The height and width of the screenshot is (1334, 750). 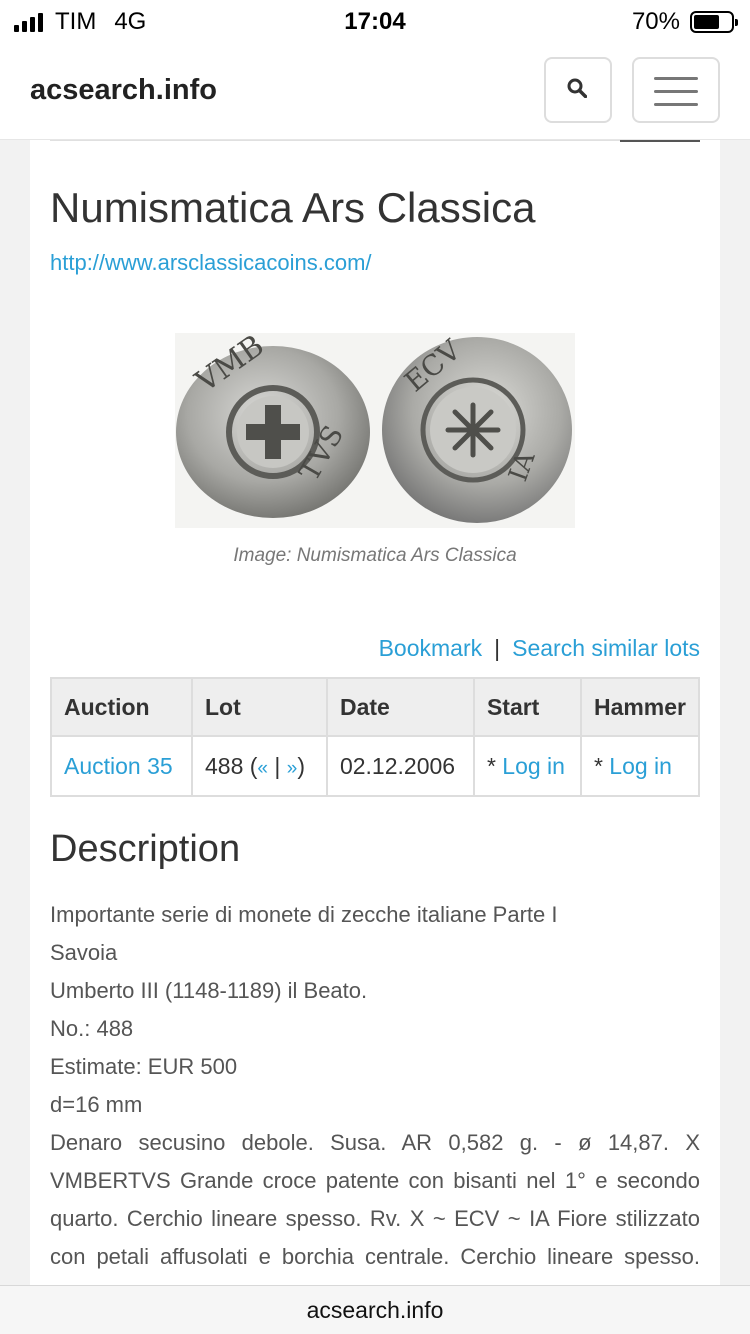 What do you see at coordinates (684, 22) in the screenshot?
I see `status-right: 70%` at bounding box center [684, 22].